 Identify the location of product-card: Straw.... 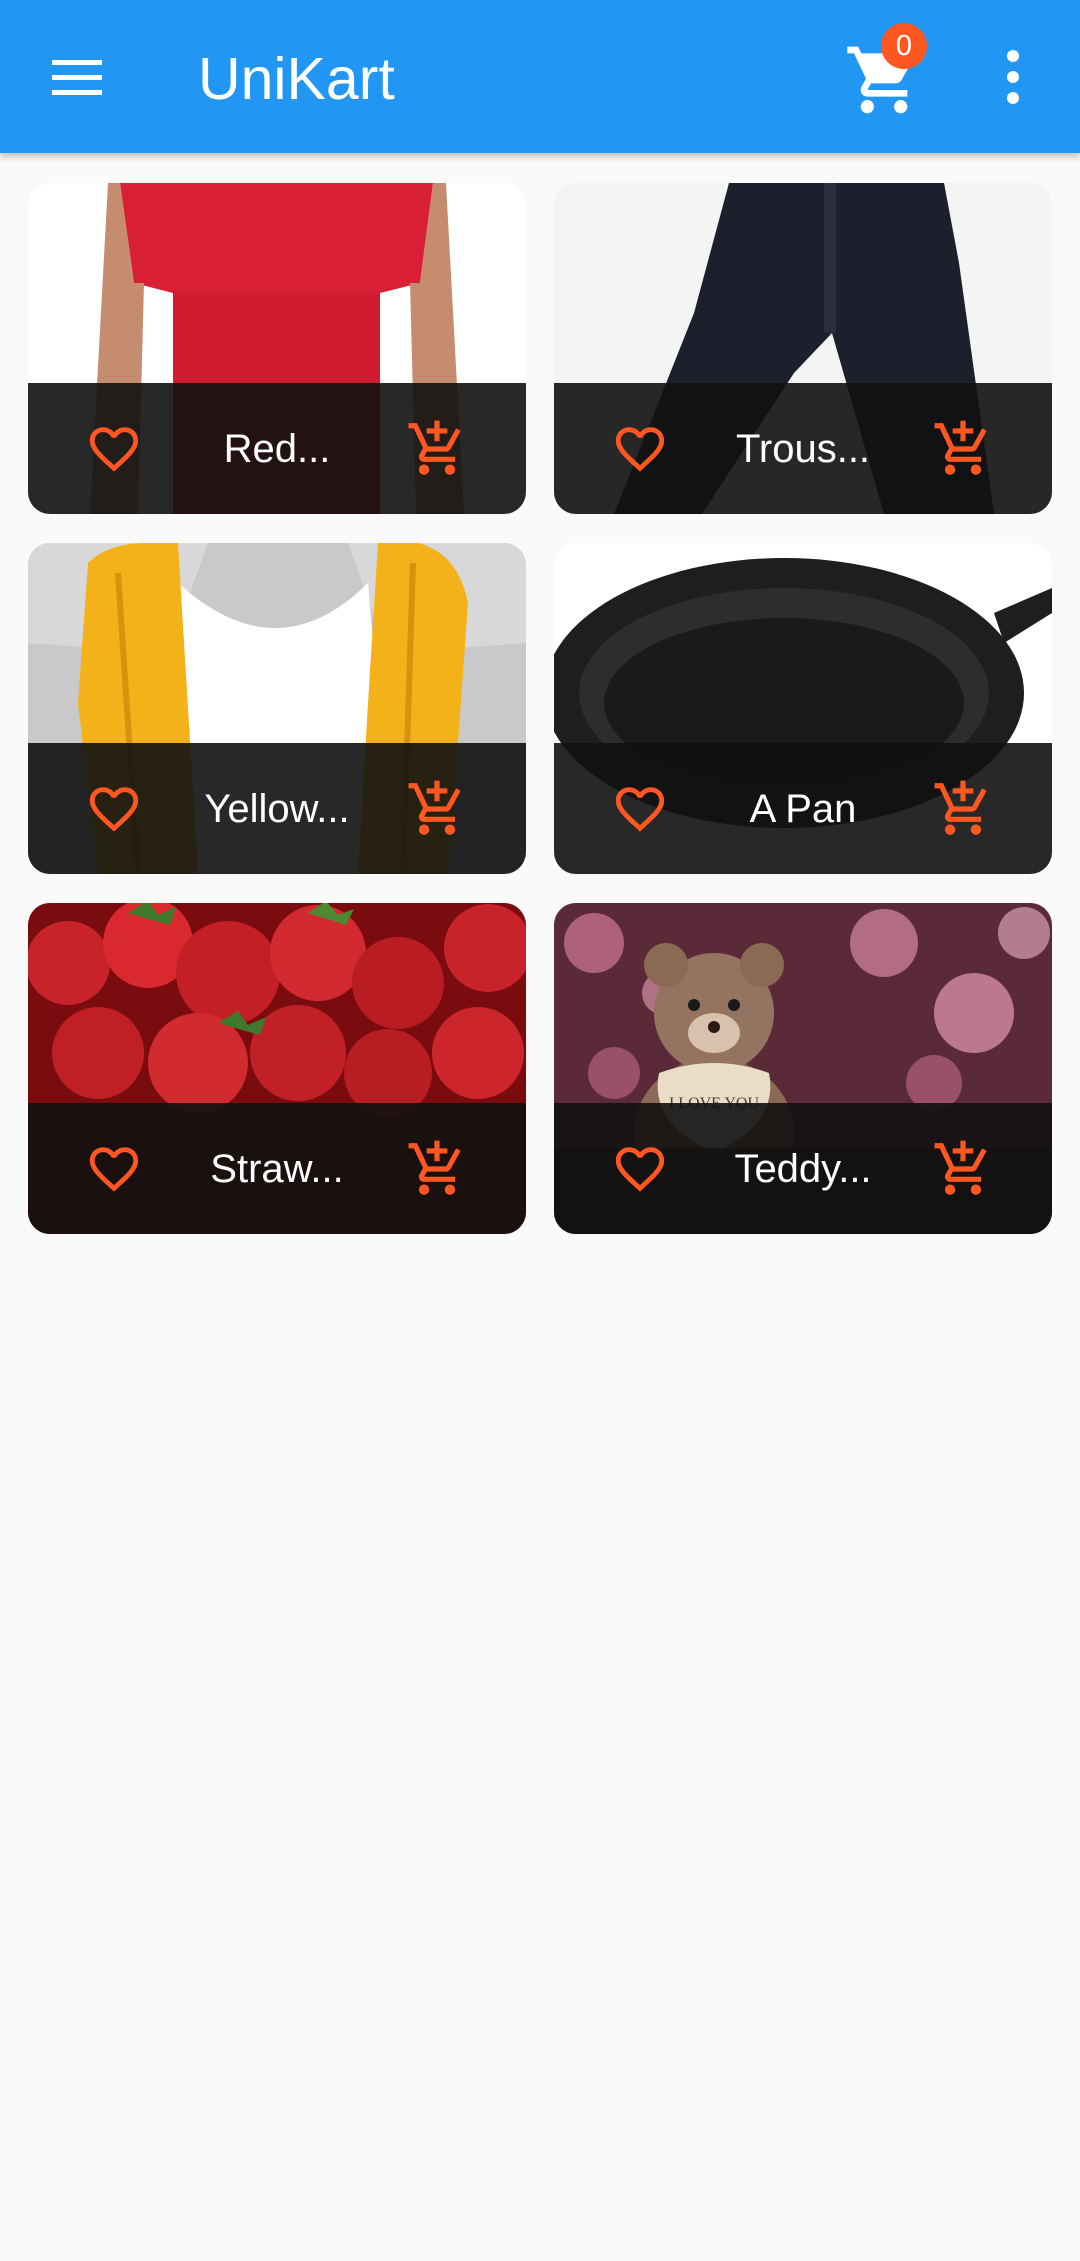
(277, 1068).